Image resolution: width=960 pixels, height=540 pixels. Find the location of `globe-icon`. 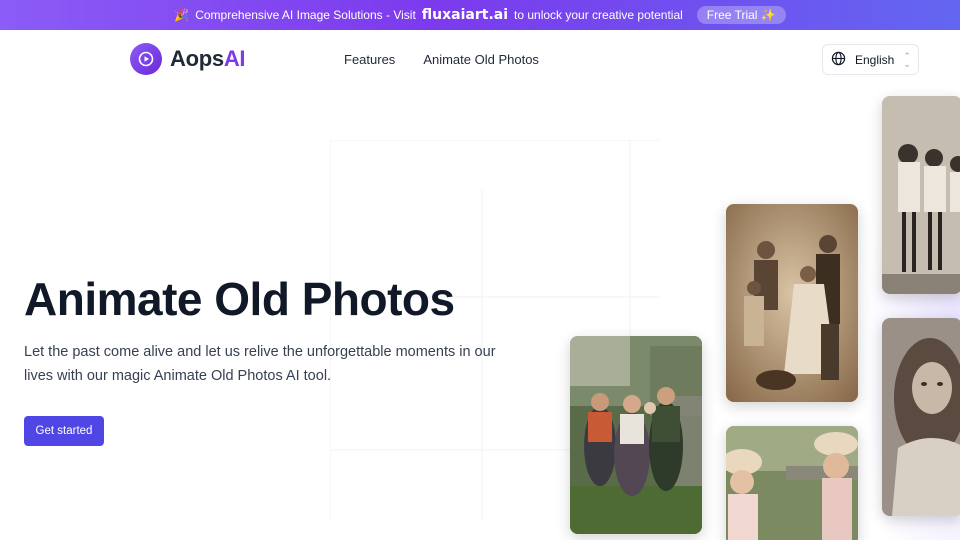

globe-icon is located at coordinates (838, 60).